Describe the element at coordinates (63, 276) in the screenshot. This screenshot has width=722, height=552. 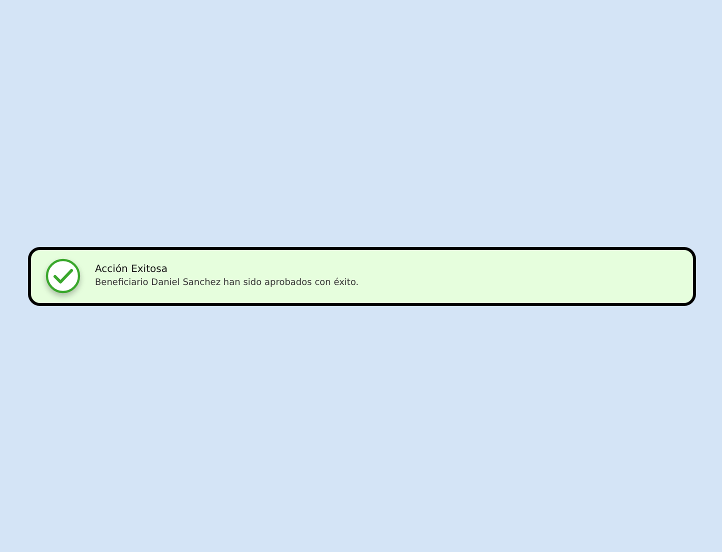
I see `check-icon` at that location.